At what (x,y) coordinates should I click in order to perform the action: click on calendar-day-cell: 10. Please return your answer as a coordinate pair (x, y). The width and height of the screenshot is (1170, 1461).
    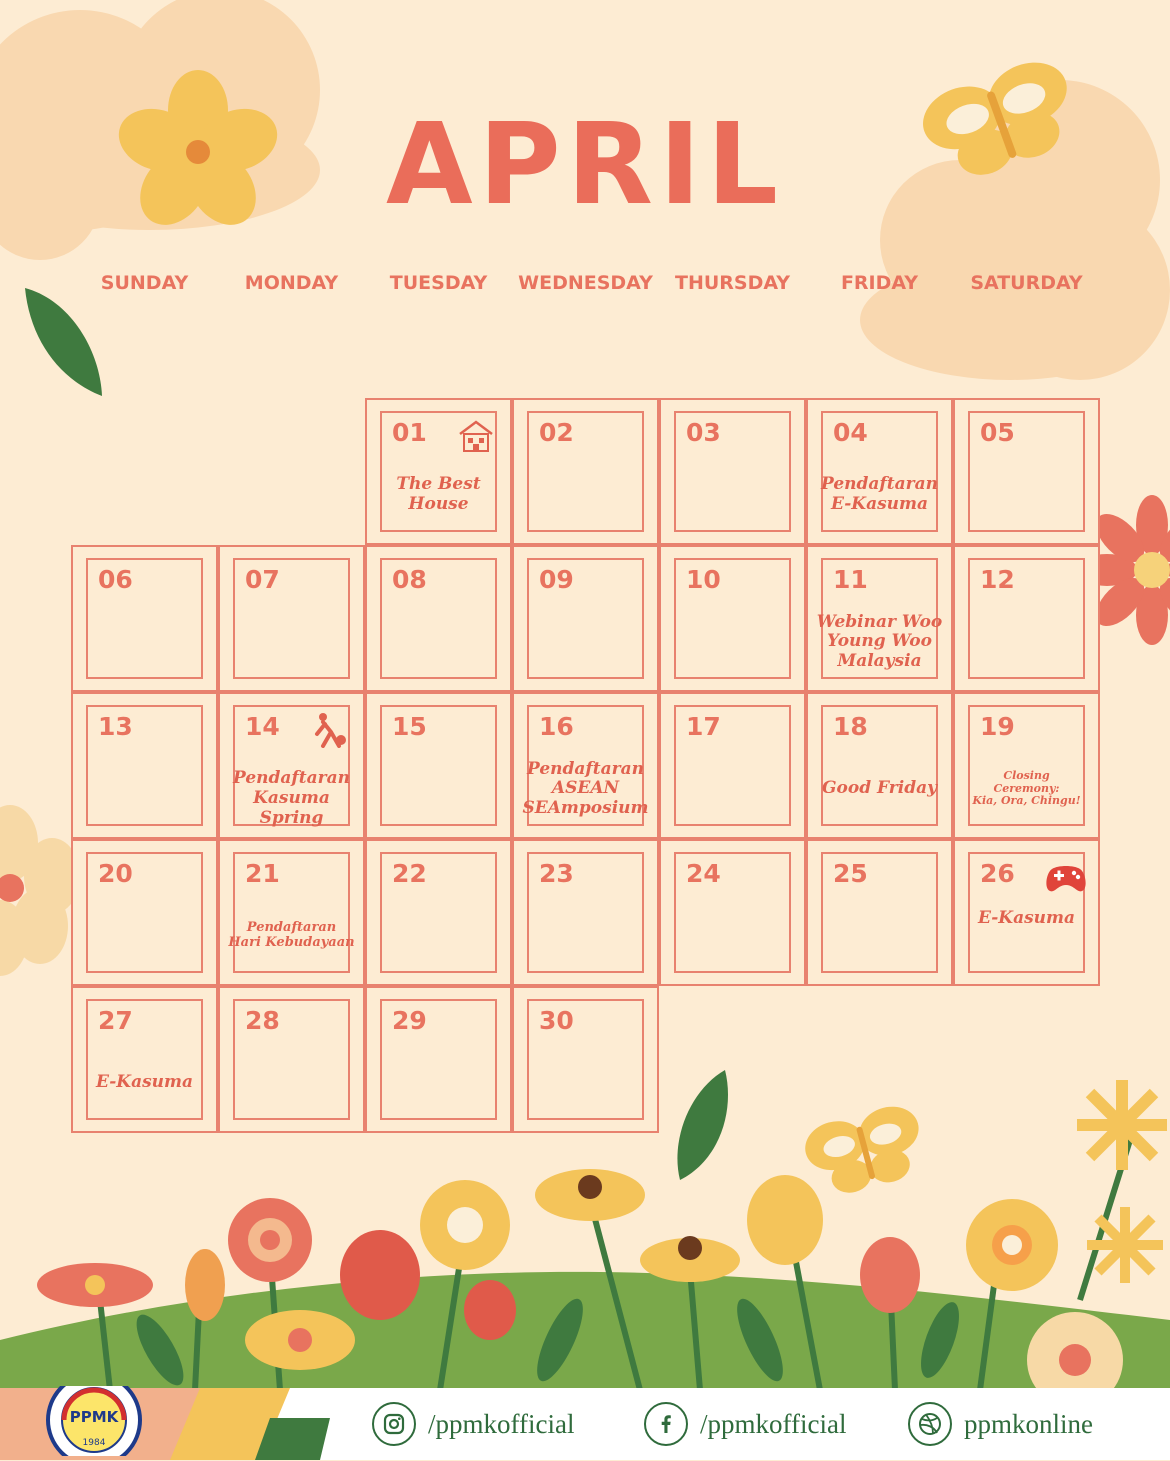
    Looking at the image, I should click on (732, 618).